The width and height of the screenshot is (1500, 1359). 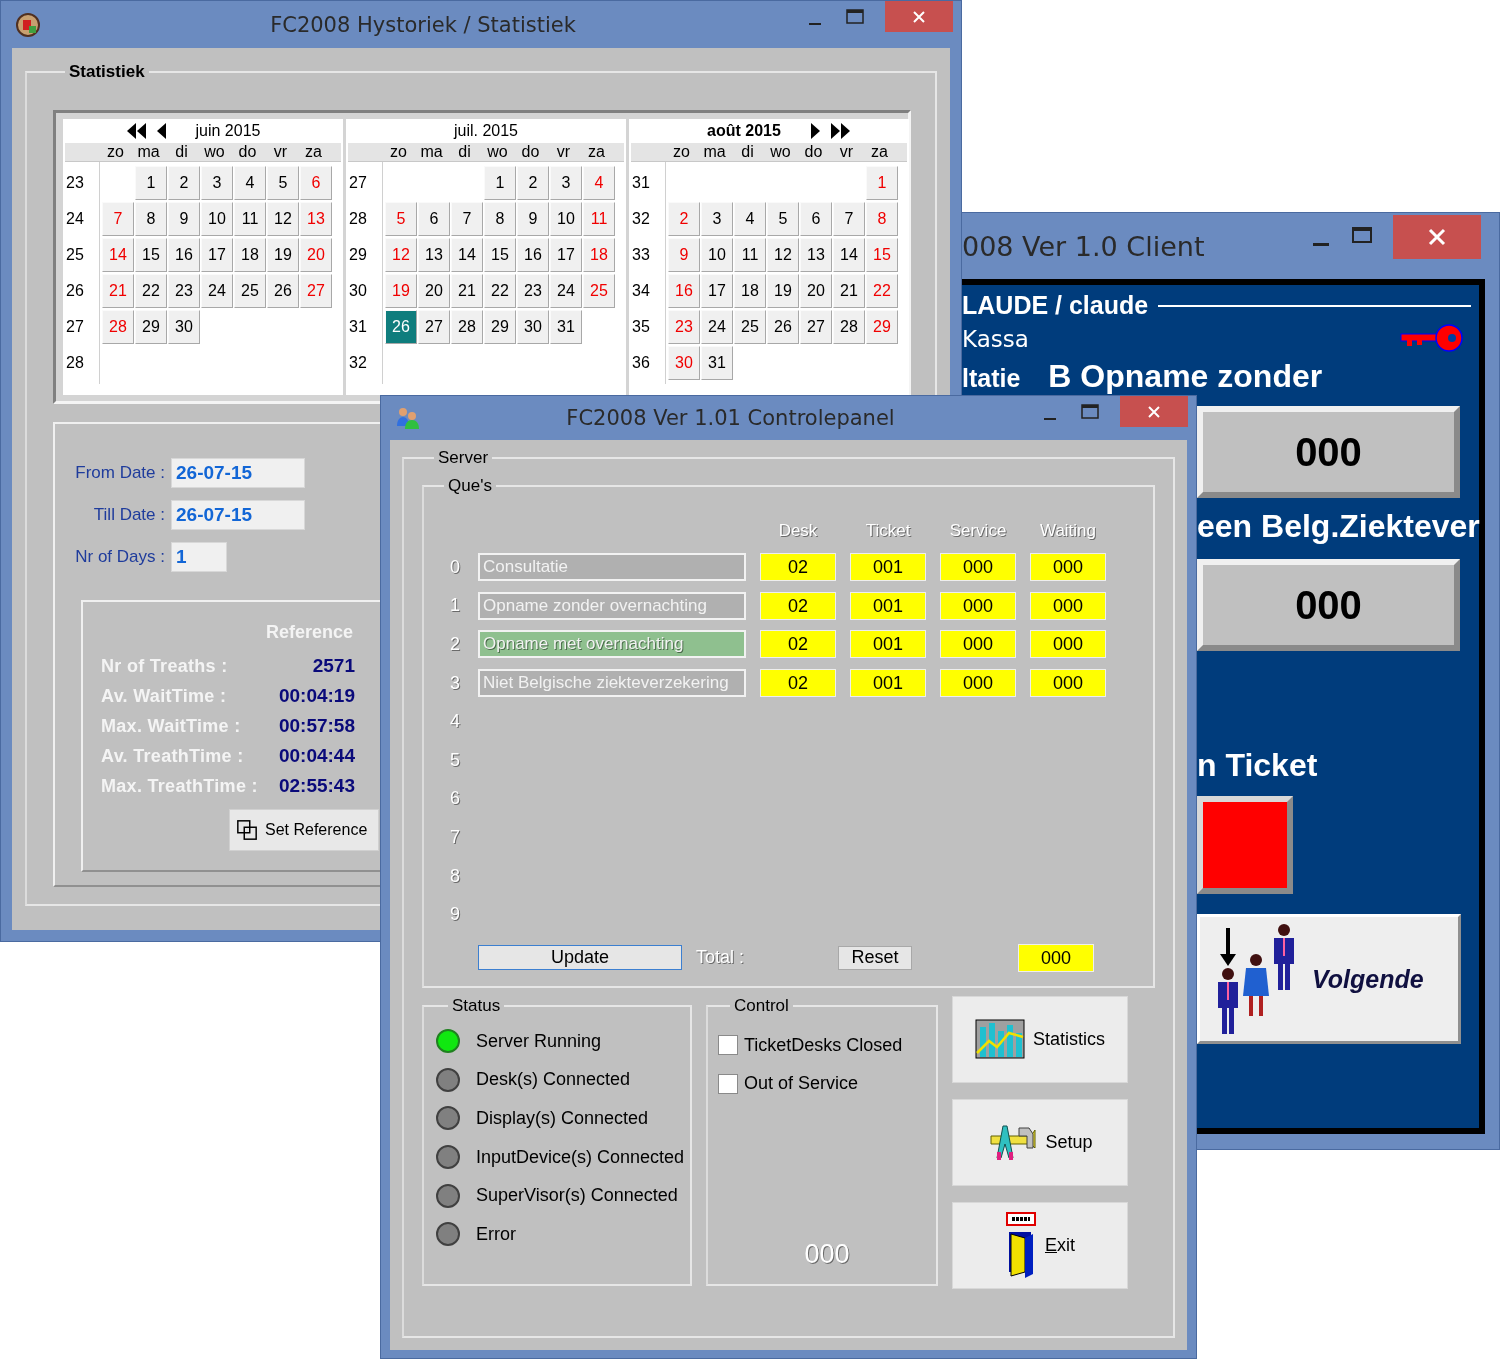 I want to click on input-field: 1, so click(x=199, y=557).